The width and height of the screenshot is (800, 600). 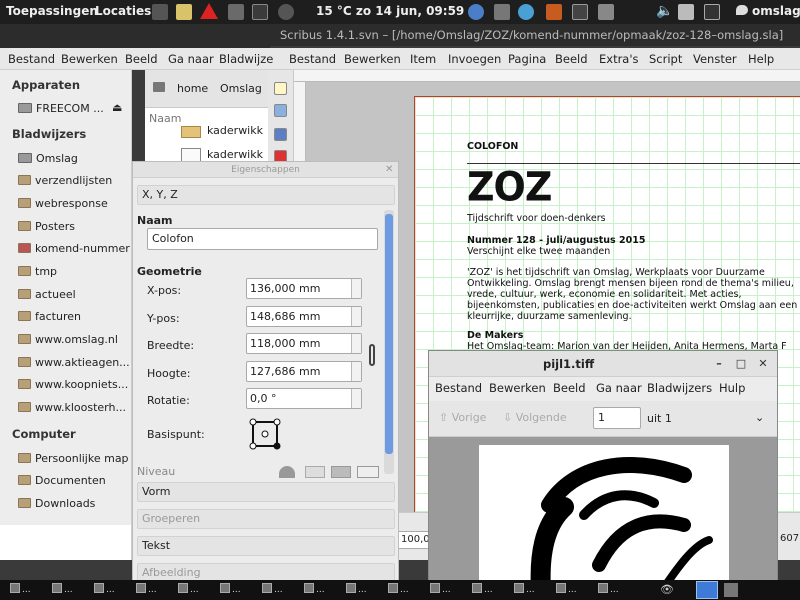 What do you see at coordinates (761, 59) in the screenshot?
I see `menu-help: Help` at bounding box center [761, 59].